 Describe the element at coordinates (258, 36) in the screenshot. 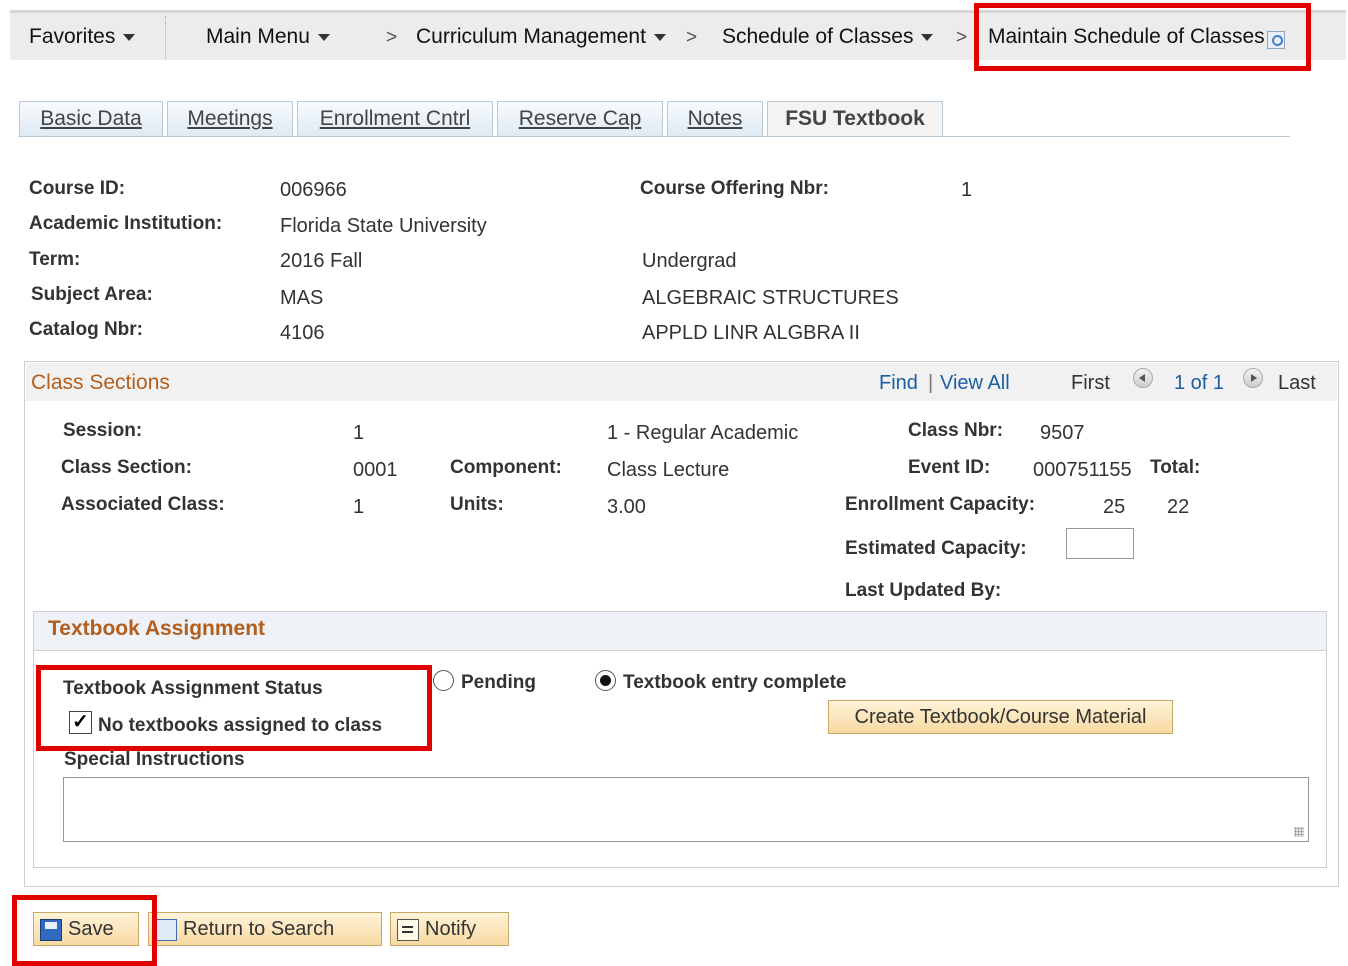

I see `main-menu-label: Main Menu` at that location.